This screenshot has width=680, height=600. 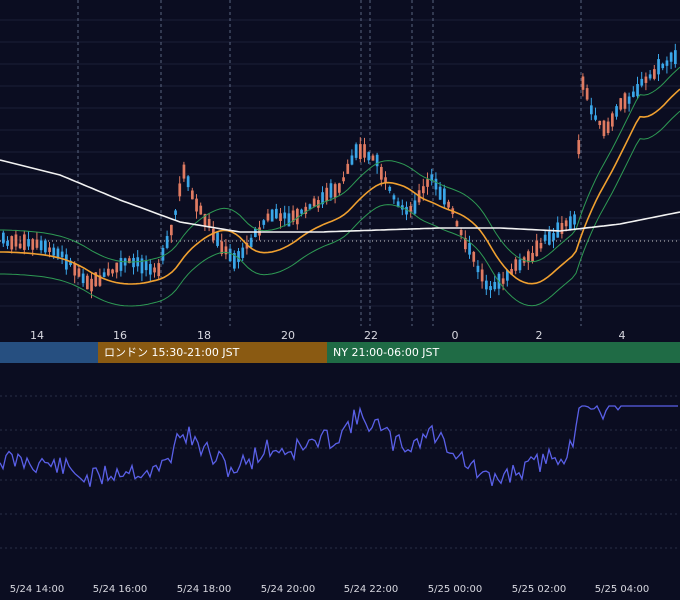 I want to click on date-tick-label: 5/25 04:00, so click(x=622, y=589).